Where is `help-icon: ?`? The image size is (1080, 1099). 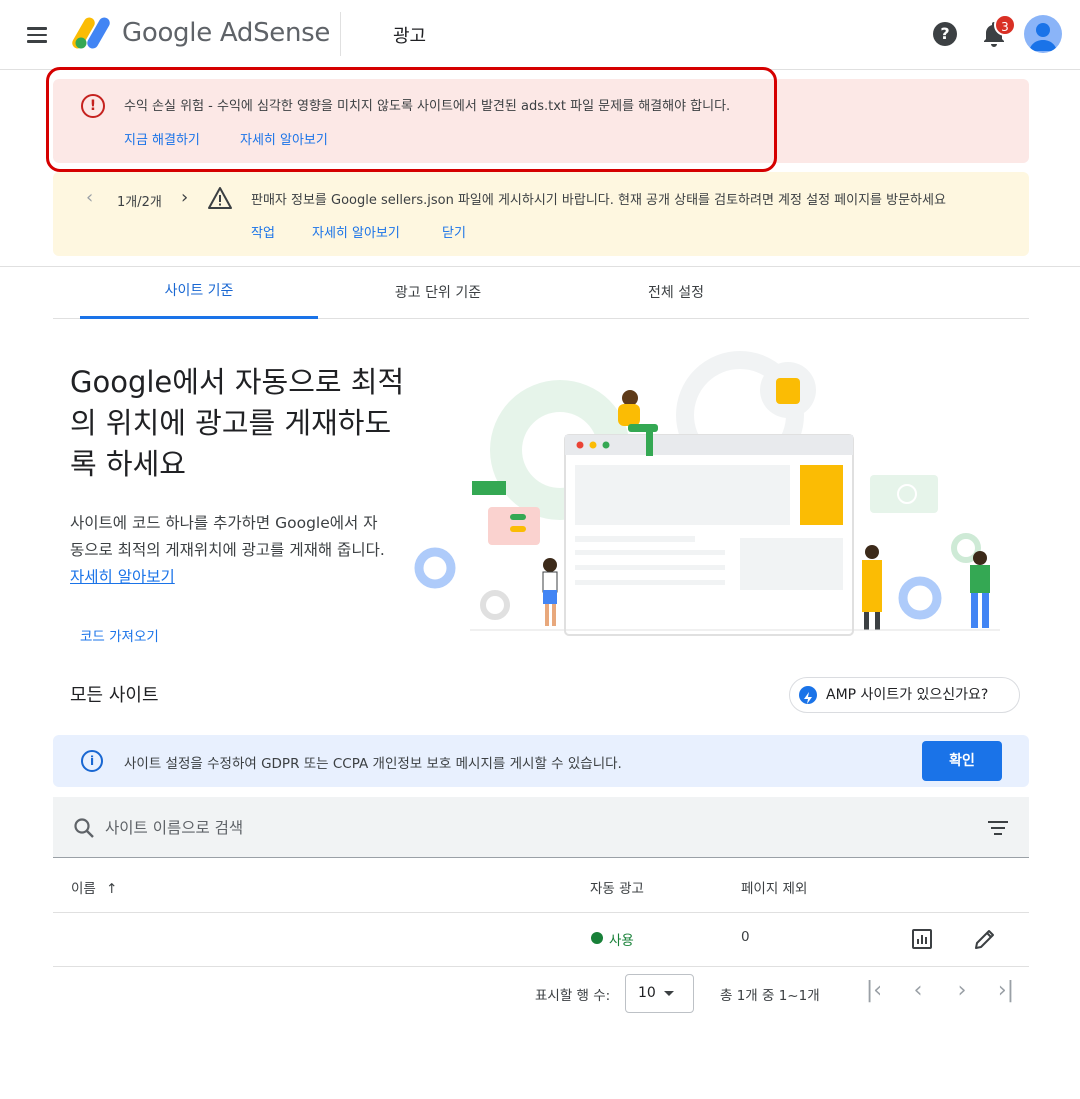
help-icon: ? is located at coordinates (945, 34).